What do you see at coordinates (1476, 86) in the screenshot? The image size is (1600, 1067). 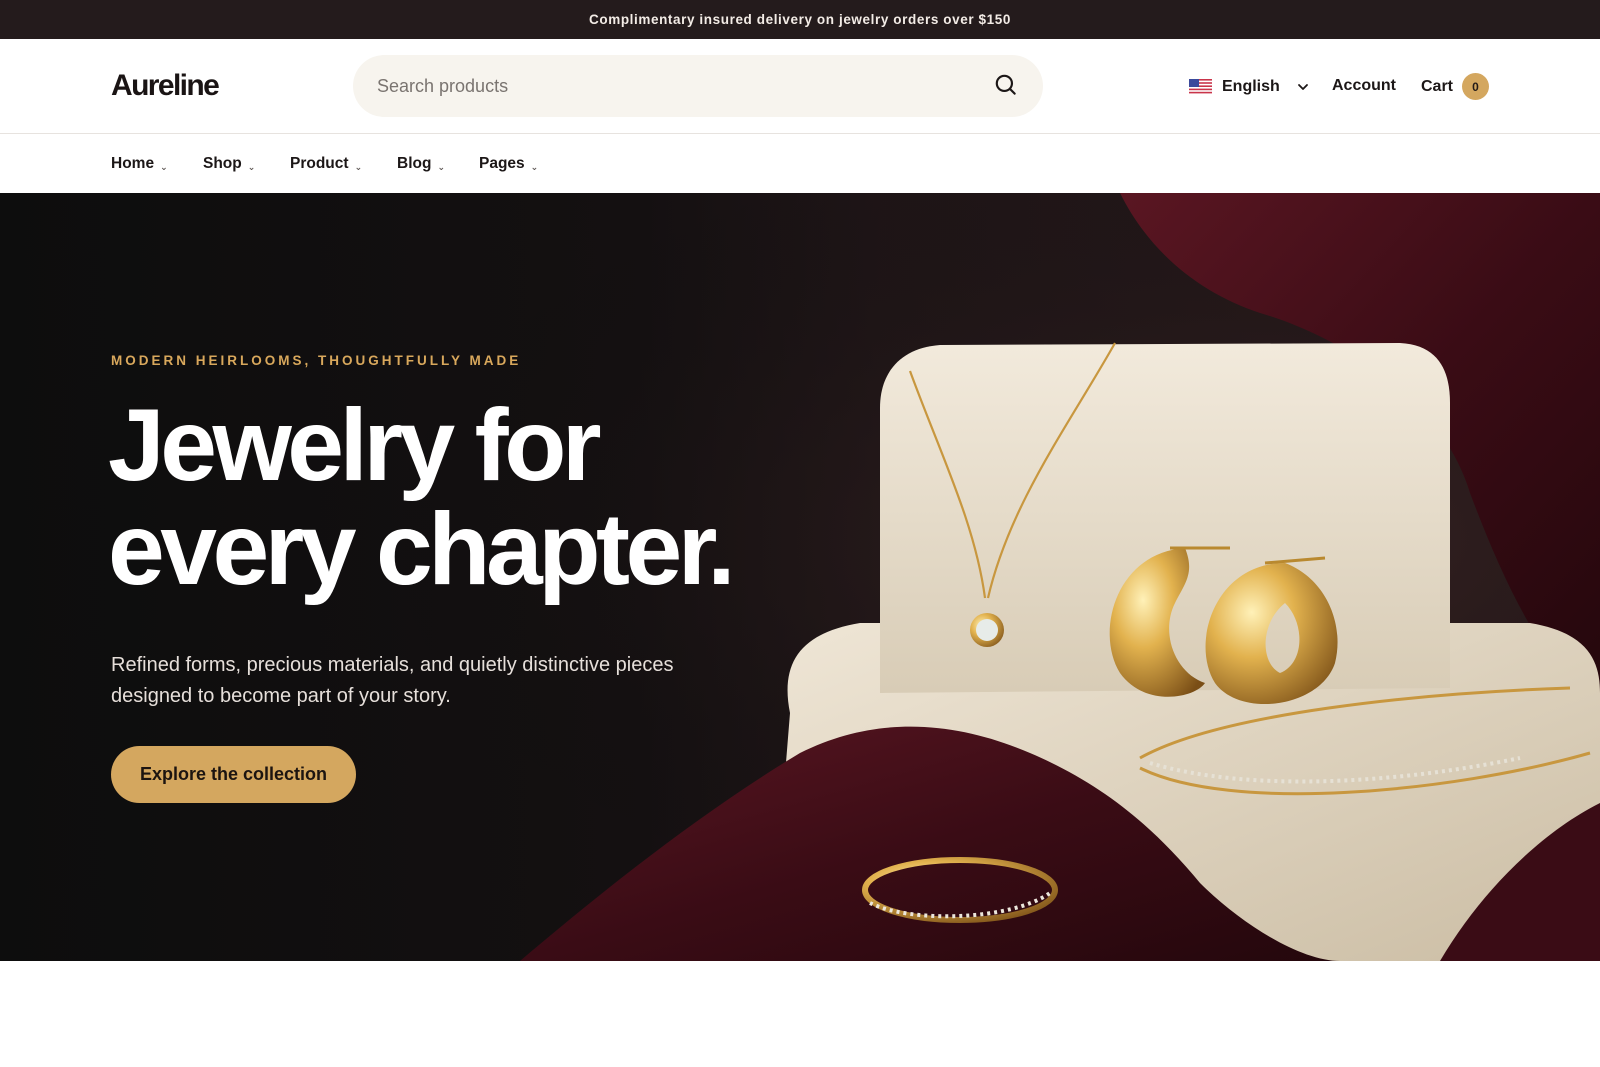 I see `cart-count-badge: 0` at bounding box center [1476, 86].